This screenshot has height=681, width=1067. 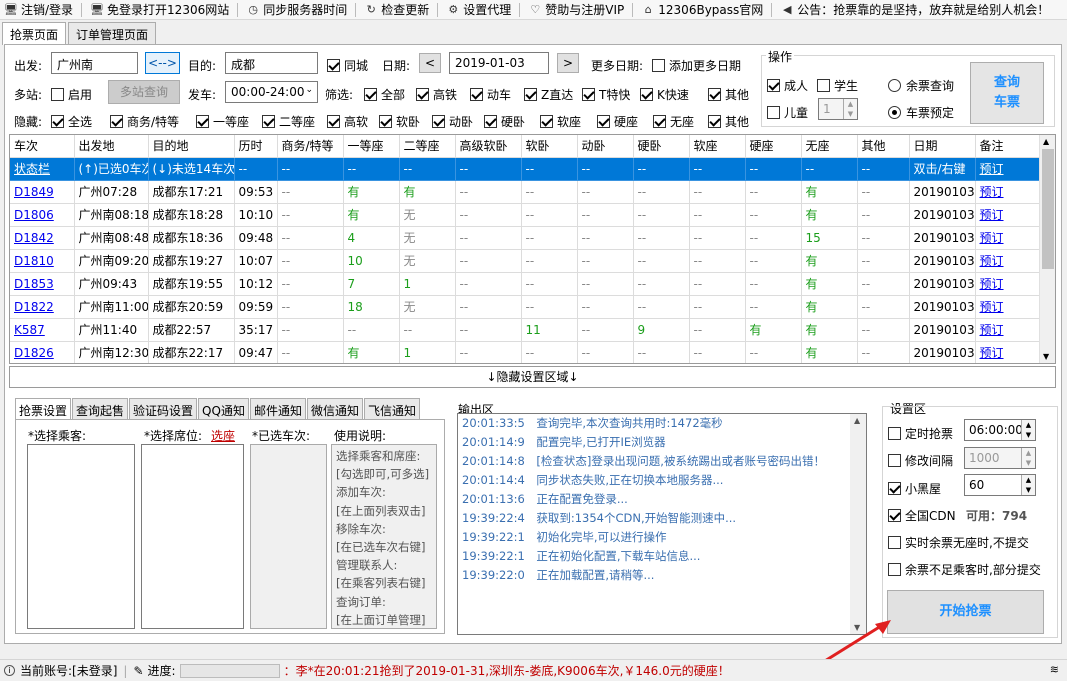 I want to click on column-header: 软座, so click(x=717, y=146).